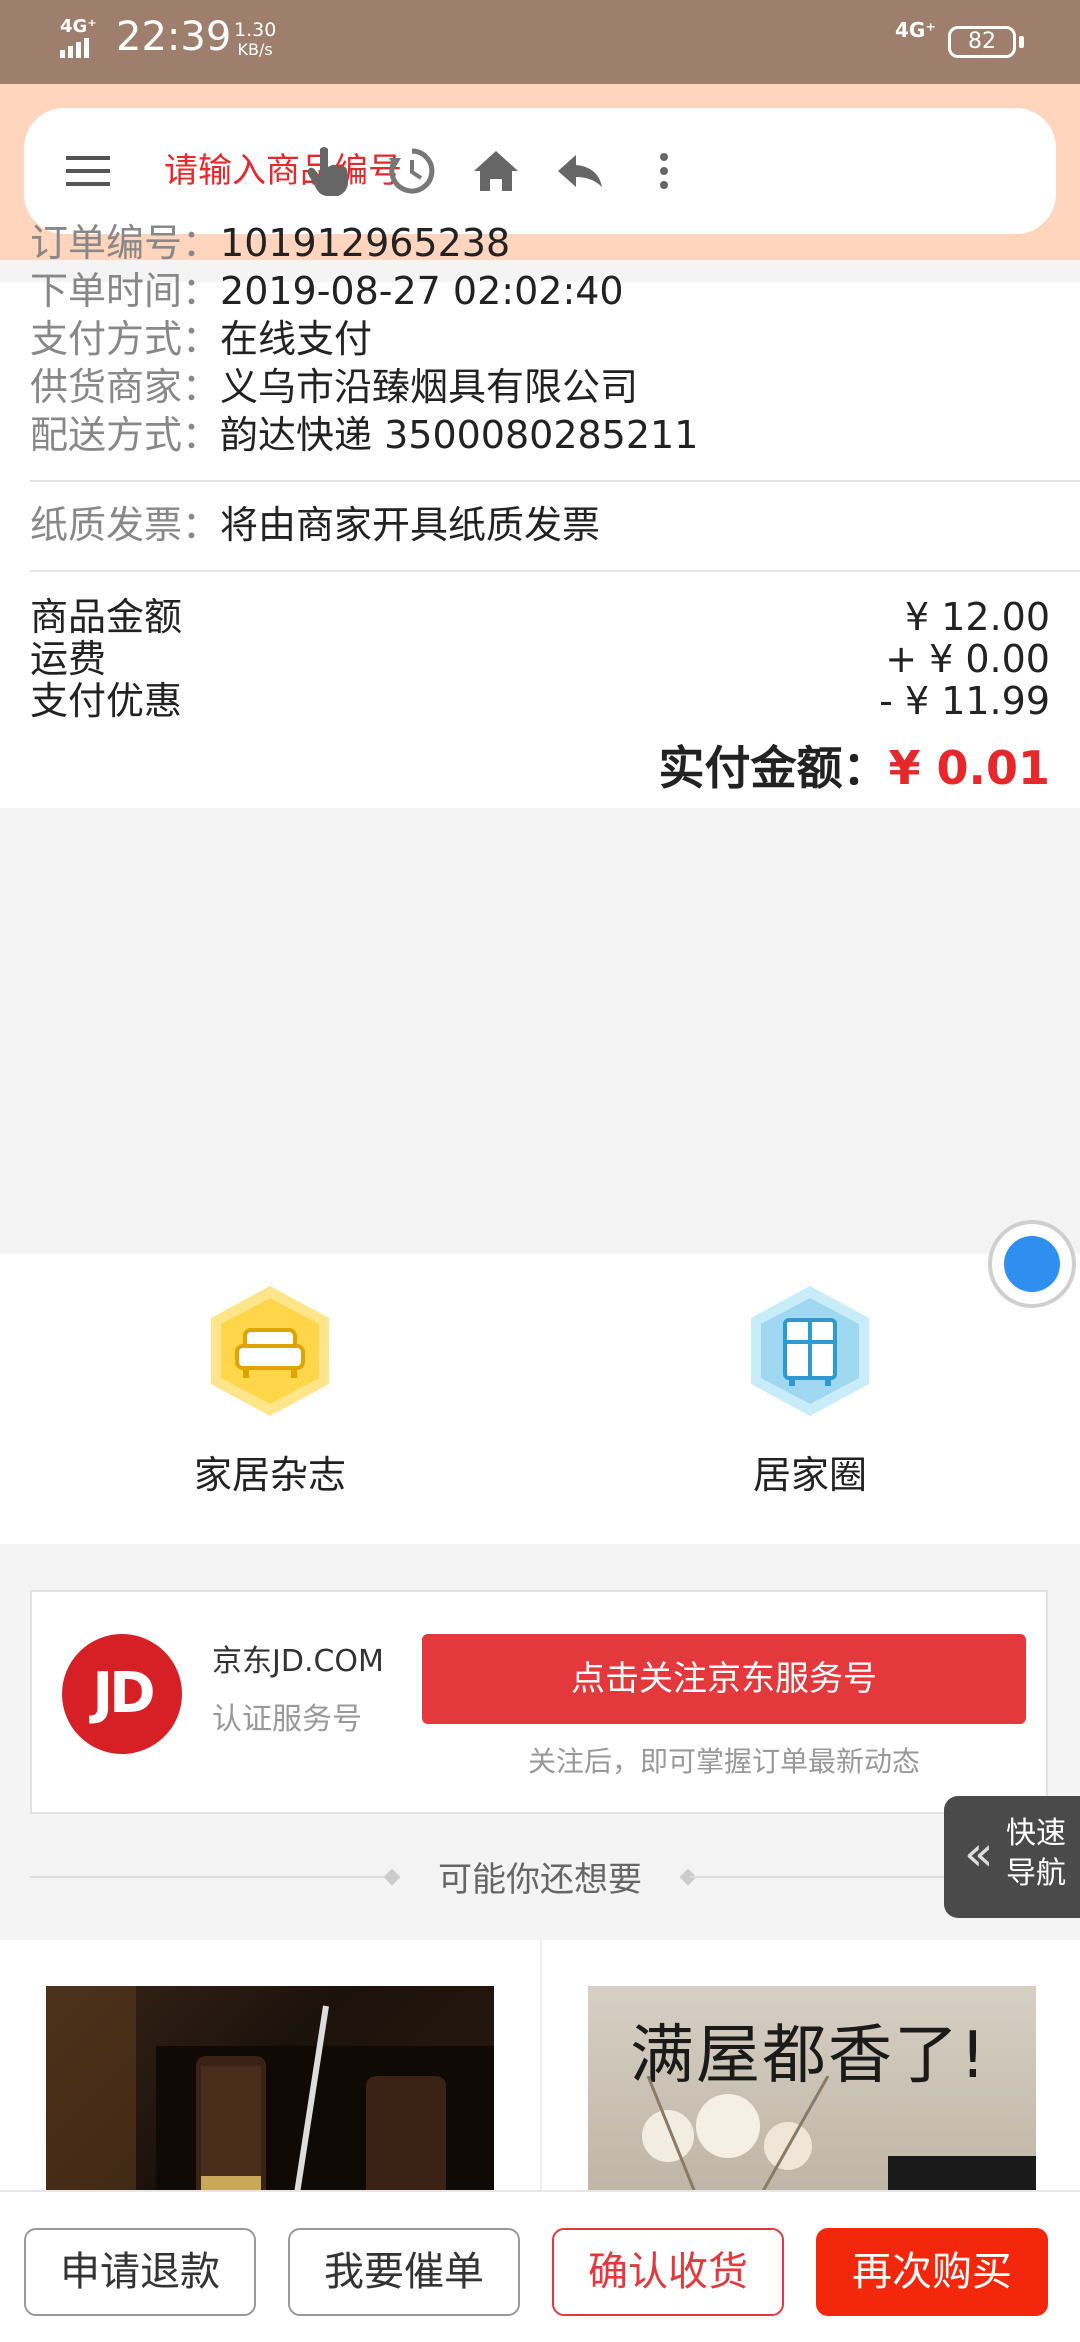  I want to click on home-links-section: 家居杂志 居家圈, so click(540, 1399).